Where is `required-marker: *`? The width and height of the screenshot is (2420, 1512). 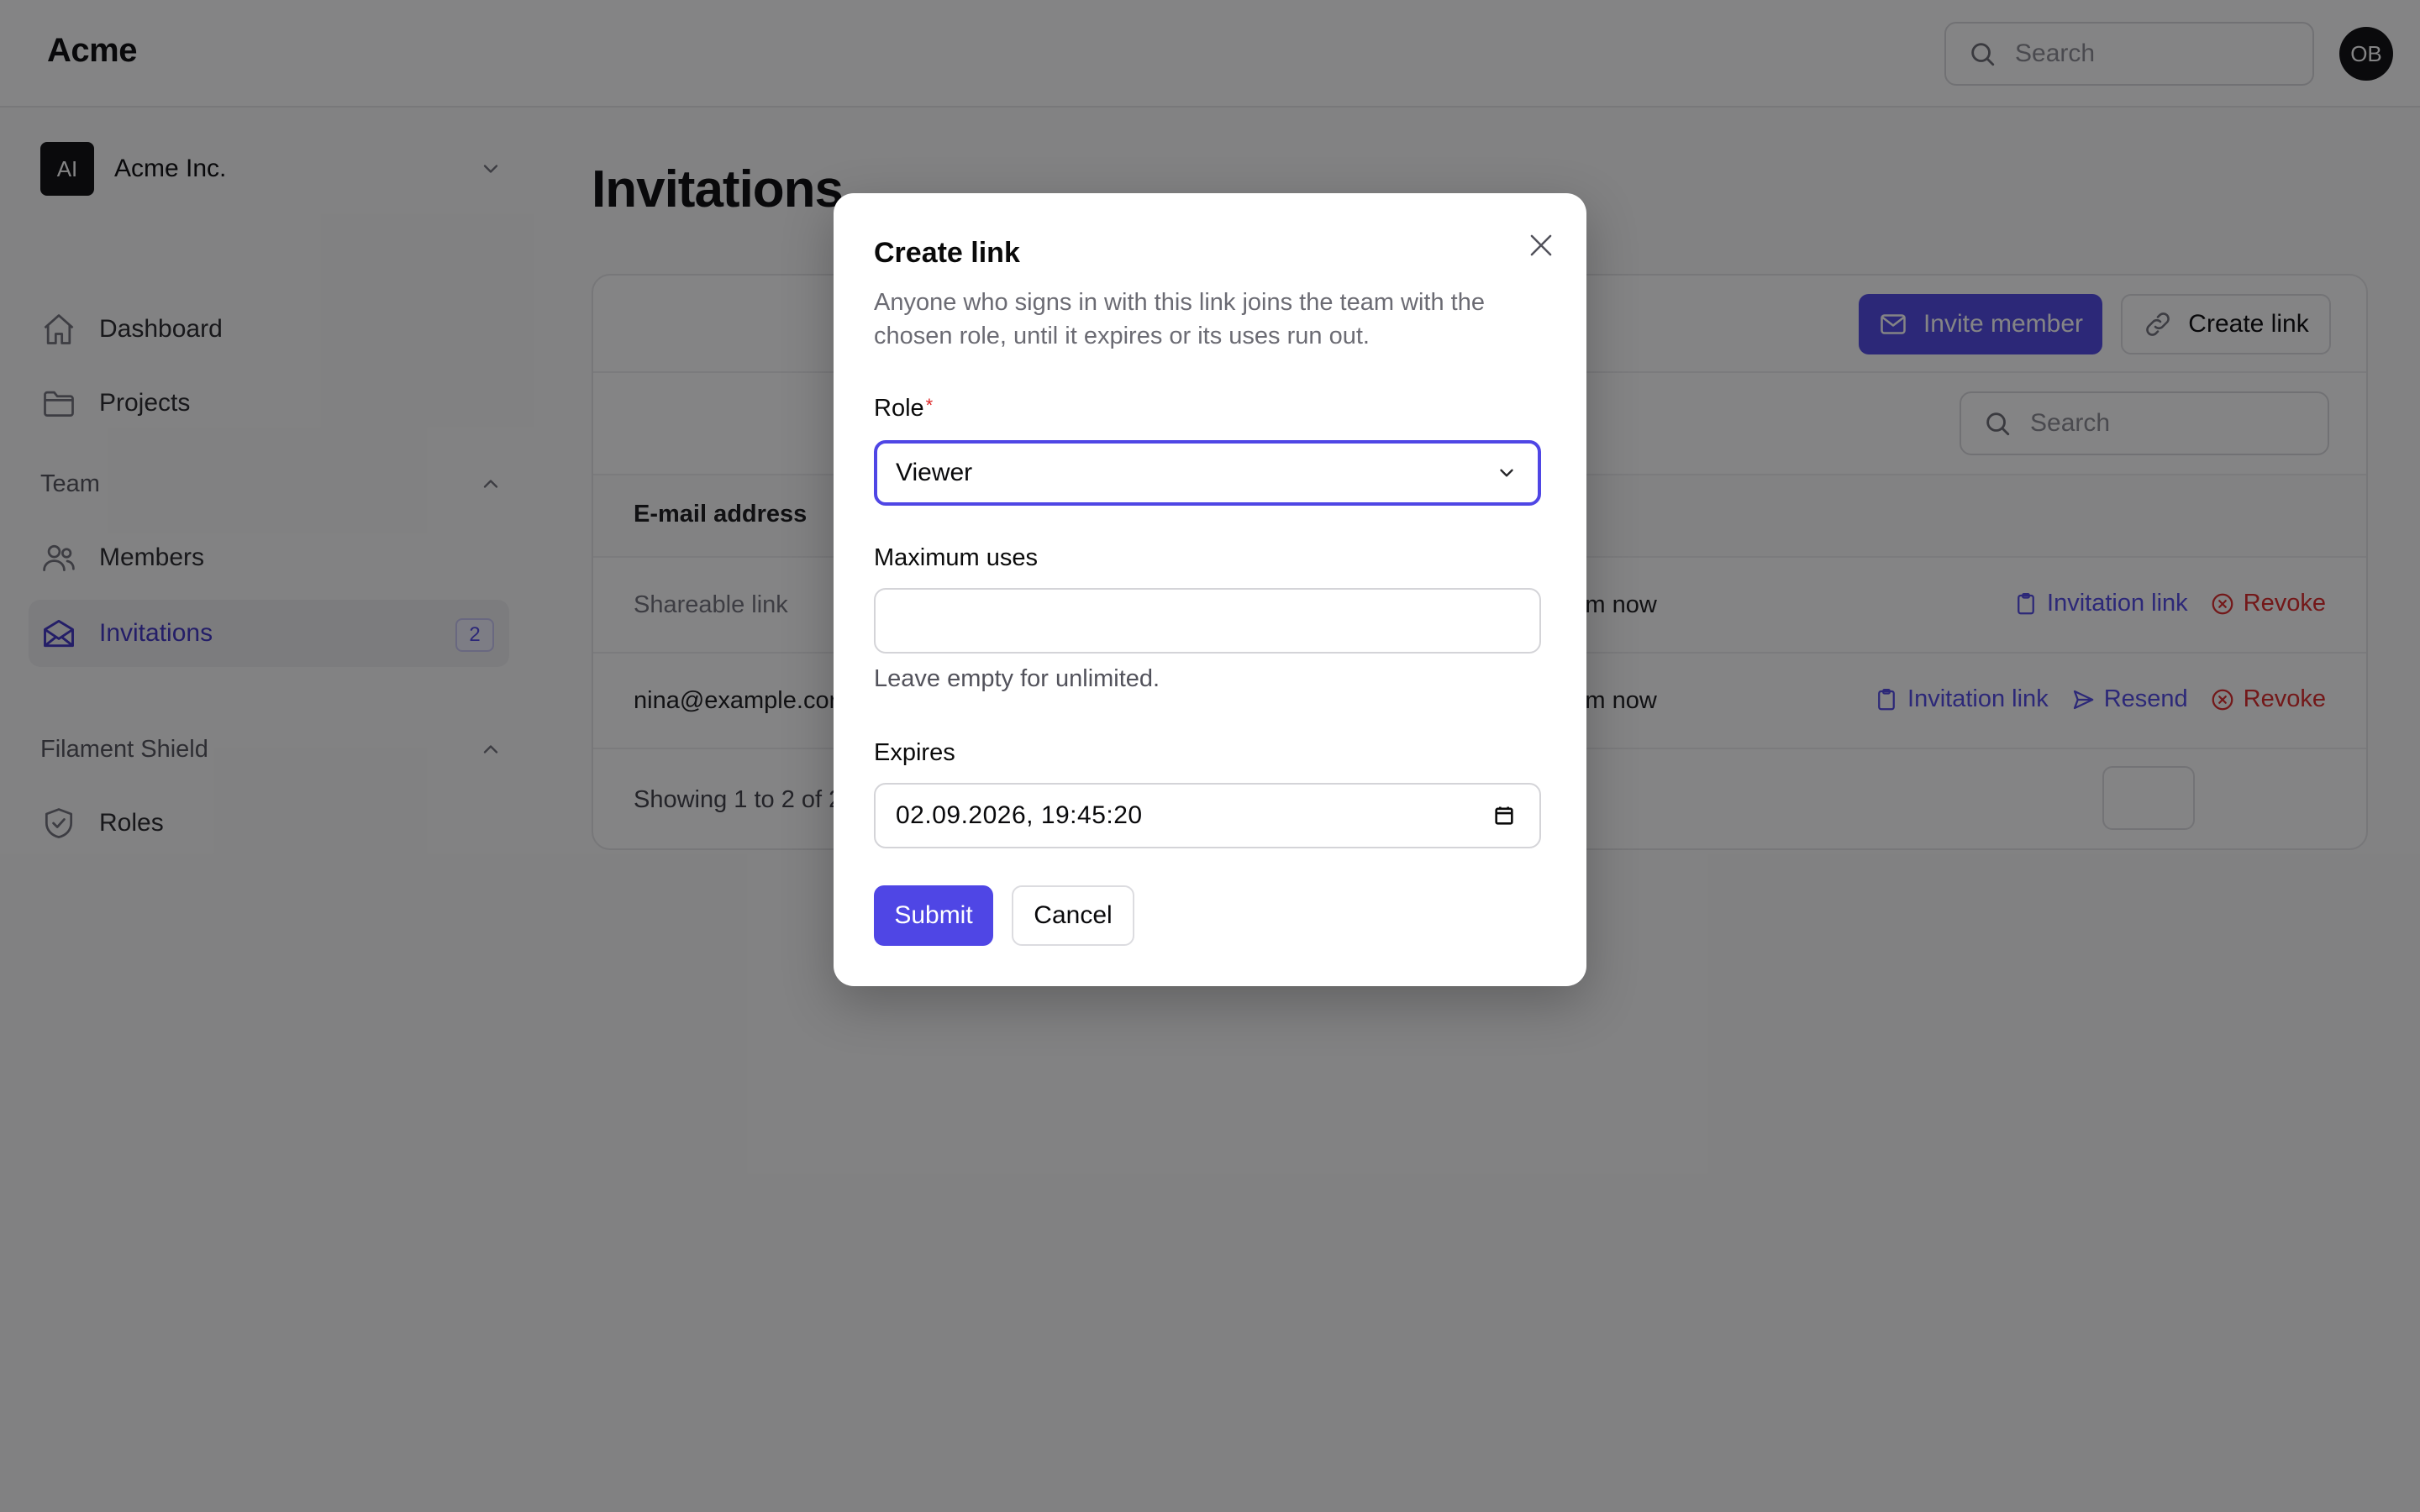 required-marker: * is located at coordinates (930, 405).